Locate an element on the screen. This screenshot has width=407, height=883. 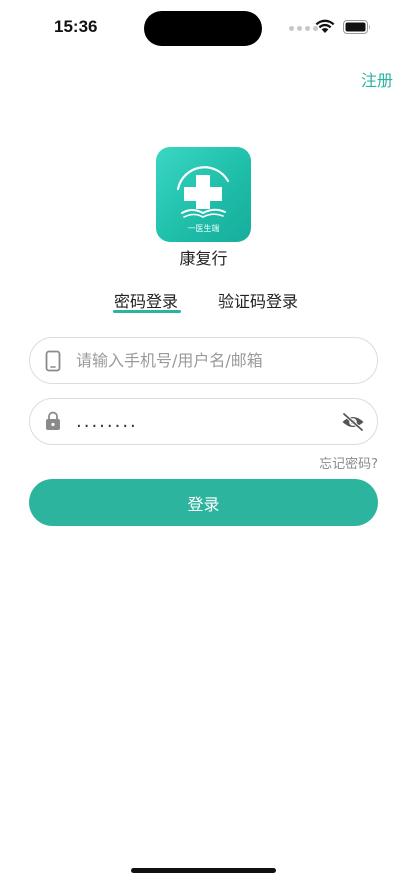
app-name: 康复行 is located at coordinates (203, 258).